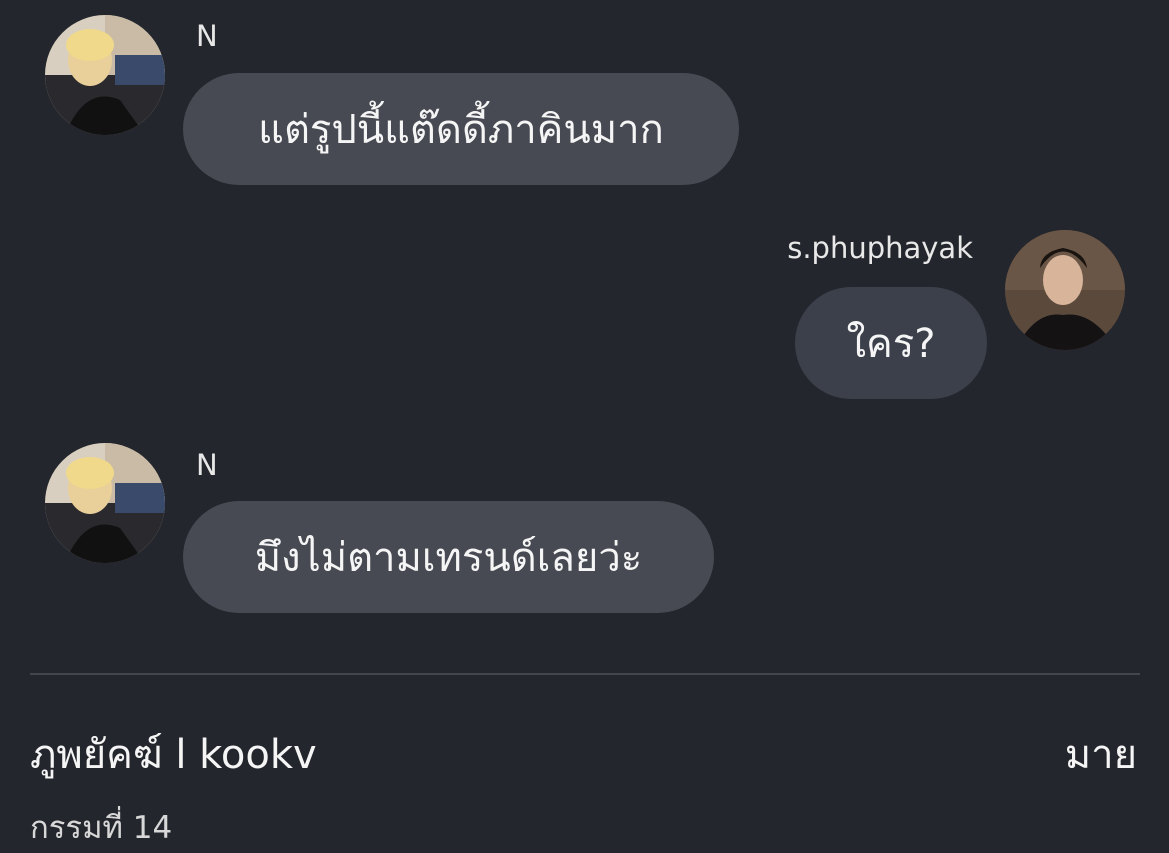  I want to click on avatar-photo-dark-hair-icon, so click(1065, 290).